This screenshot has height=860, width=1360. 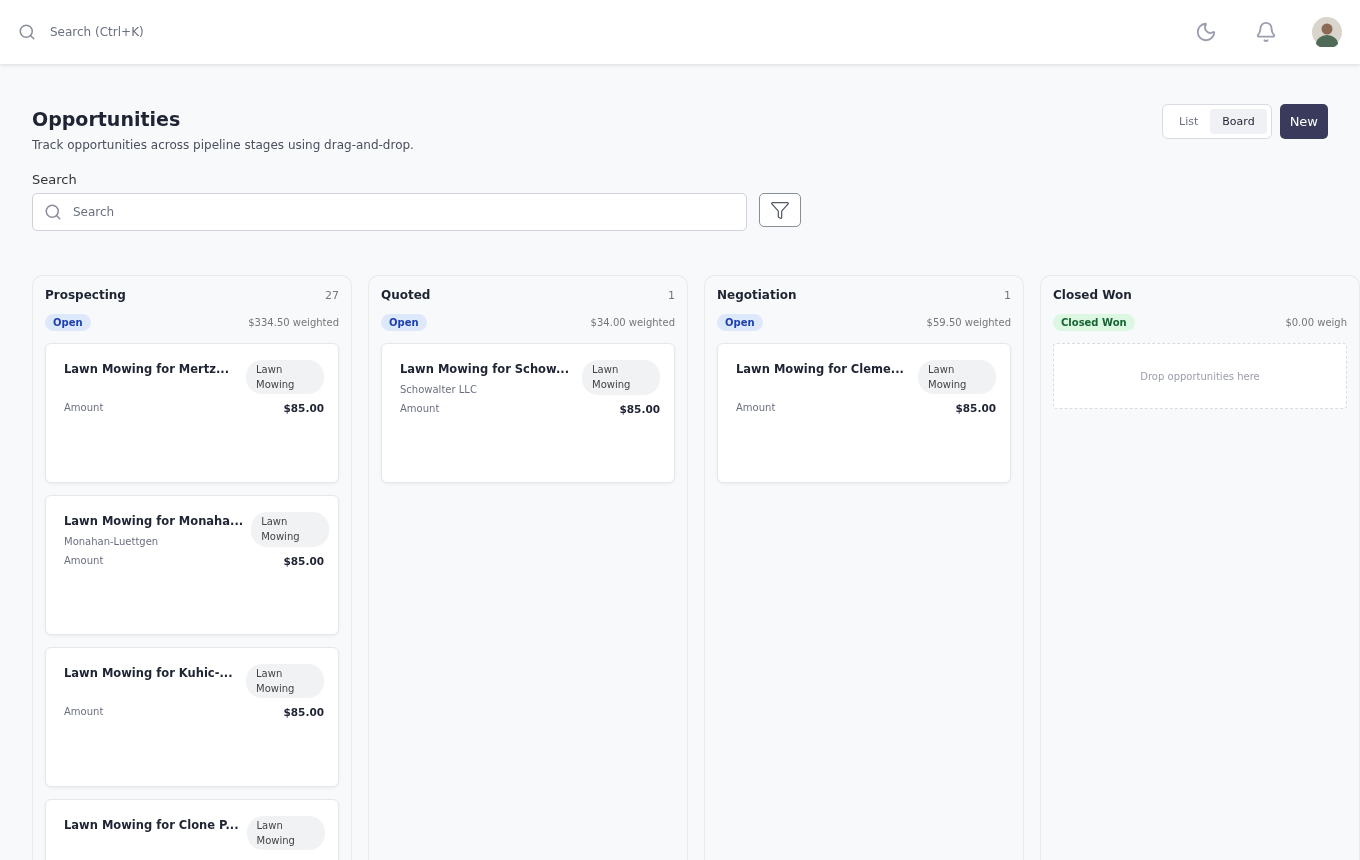 What do you see at coordinates (1316, 322) in the screenshot?
I see `weighted-total: $0.00 weigh` at bounding box center [1316, 322].